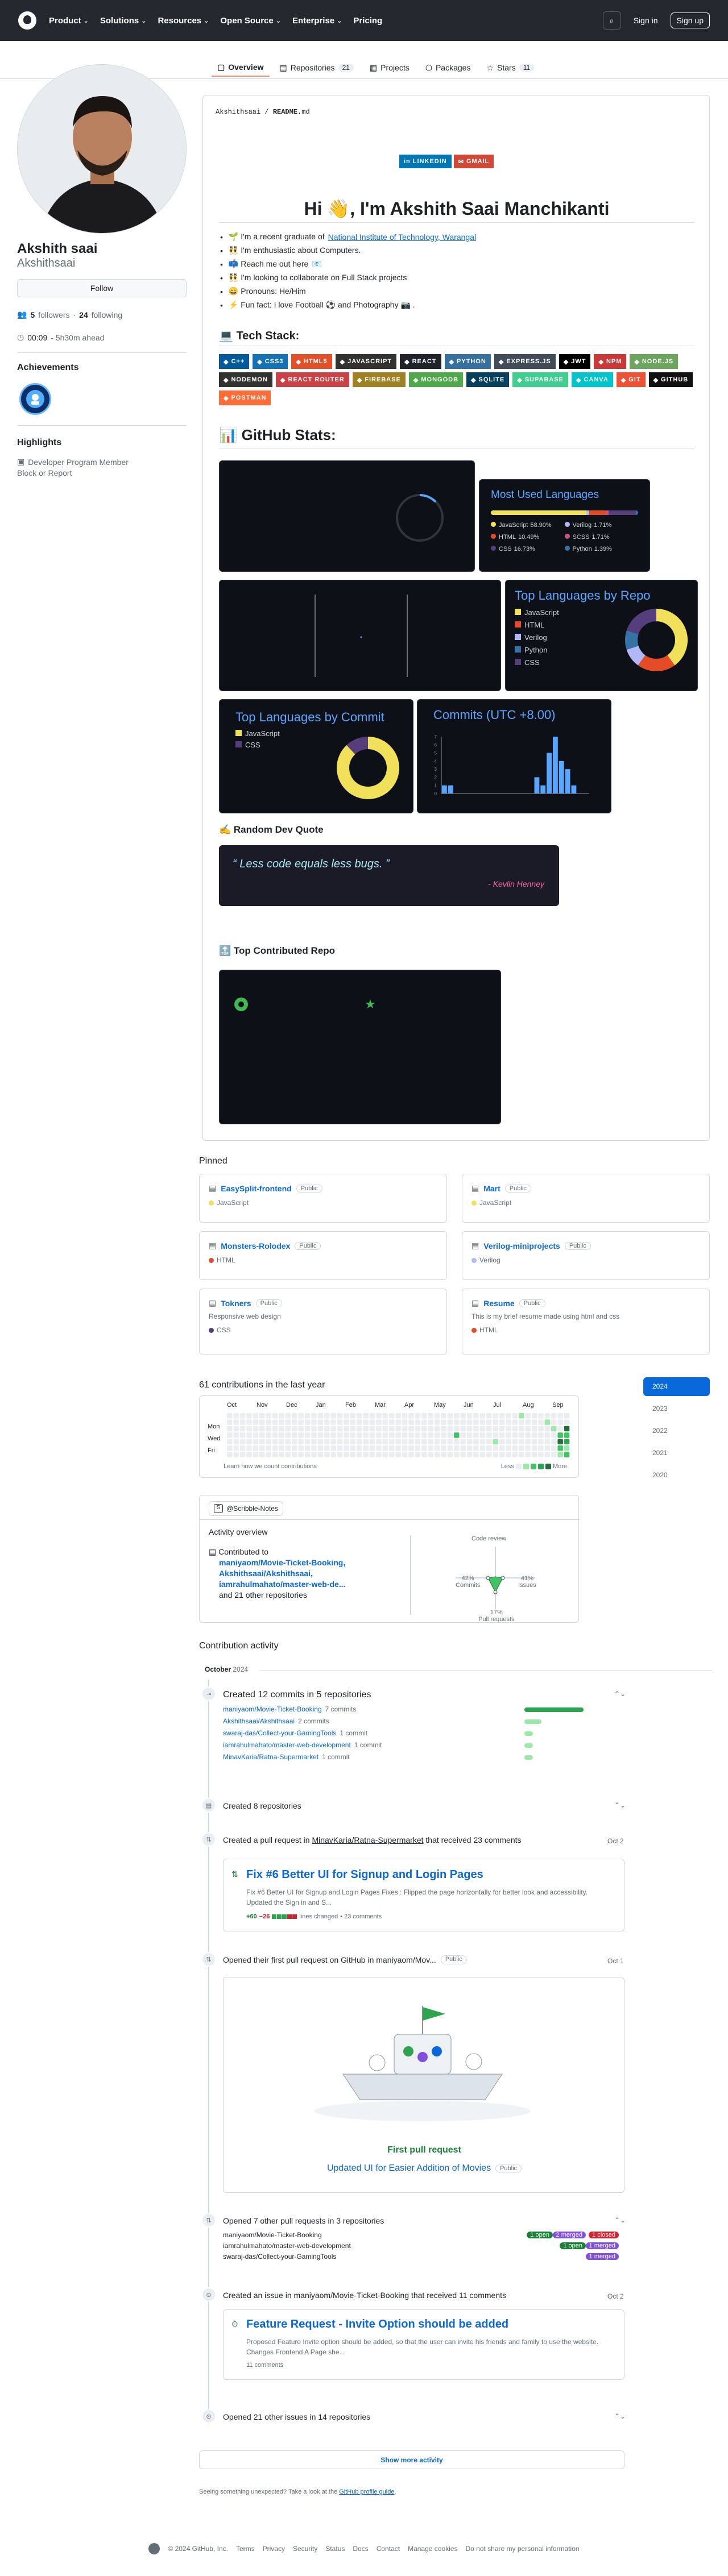  Describe the element at coordinates (425, 162) in the screenshot. I see `linkedin-badge: in LINKEDIN` at that location.